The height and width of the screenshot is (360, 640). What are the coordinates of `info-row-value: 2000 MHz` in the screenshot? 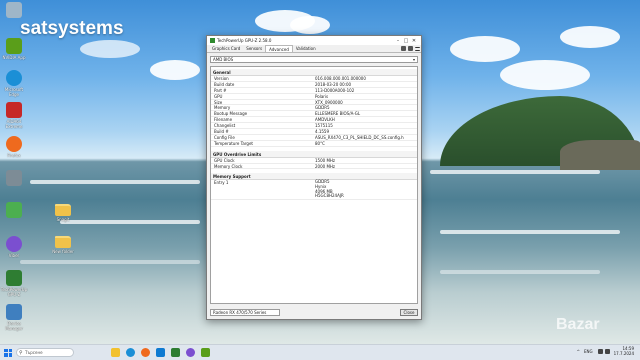 It's located at (325, 166).